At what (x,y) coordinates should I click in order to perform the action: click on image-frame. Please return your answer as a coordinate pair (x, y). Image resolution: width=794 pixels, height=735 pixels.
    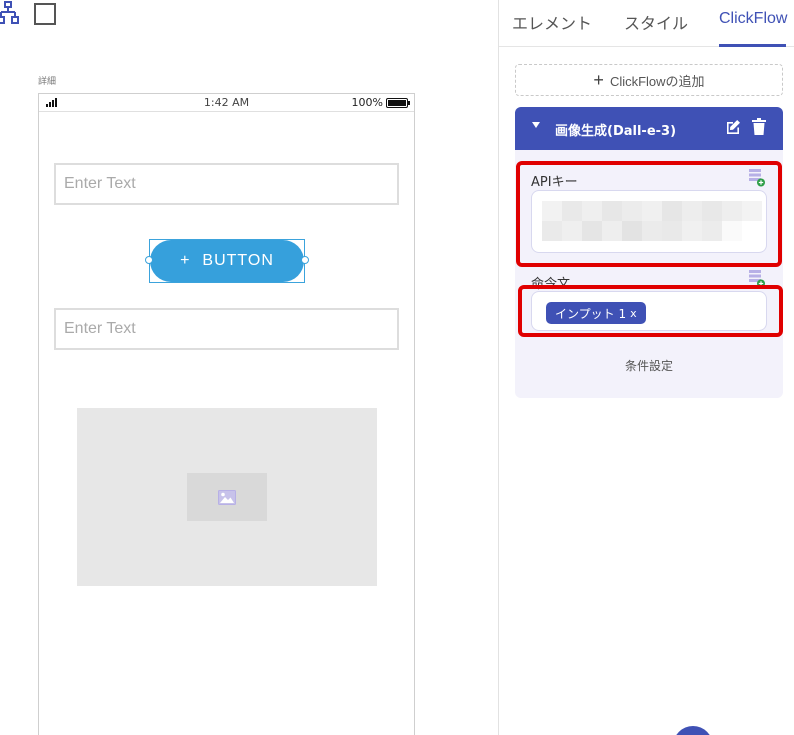
    Looking at the image, I should click on (227, 497).